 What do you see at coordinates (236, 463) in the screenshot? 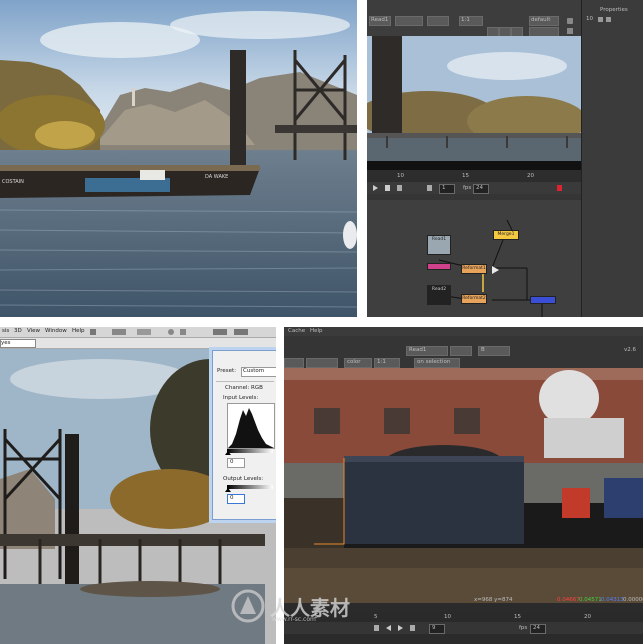
I see `input-black-field: 0` at bounding box center [236, 463].